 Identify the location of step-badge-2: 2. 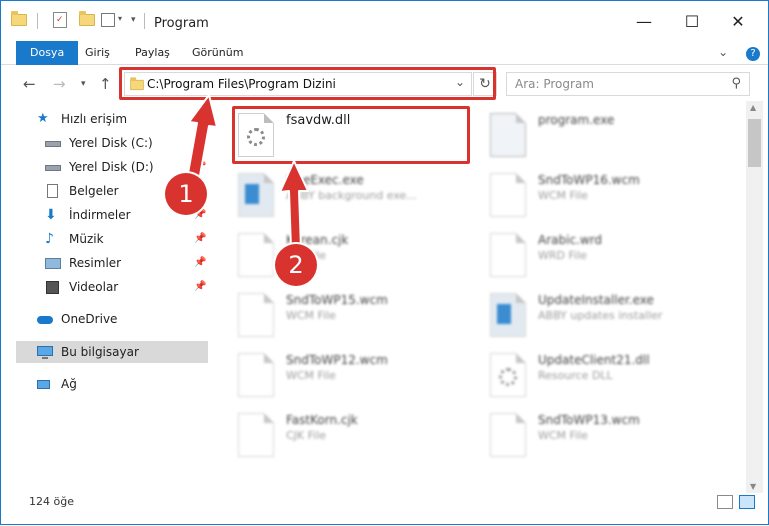
(296, 265).